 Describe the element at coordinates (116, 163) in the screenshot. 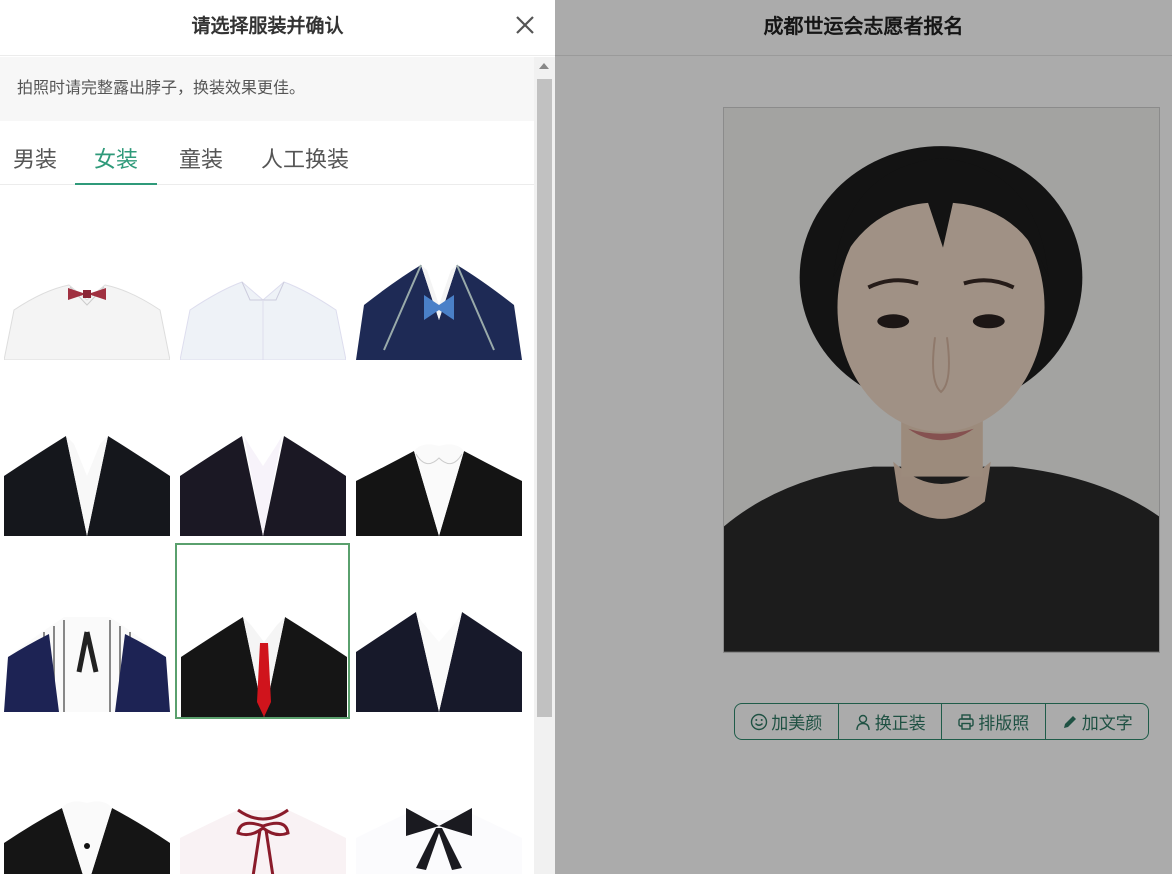

I see `tab-womens: 女装` at that location.